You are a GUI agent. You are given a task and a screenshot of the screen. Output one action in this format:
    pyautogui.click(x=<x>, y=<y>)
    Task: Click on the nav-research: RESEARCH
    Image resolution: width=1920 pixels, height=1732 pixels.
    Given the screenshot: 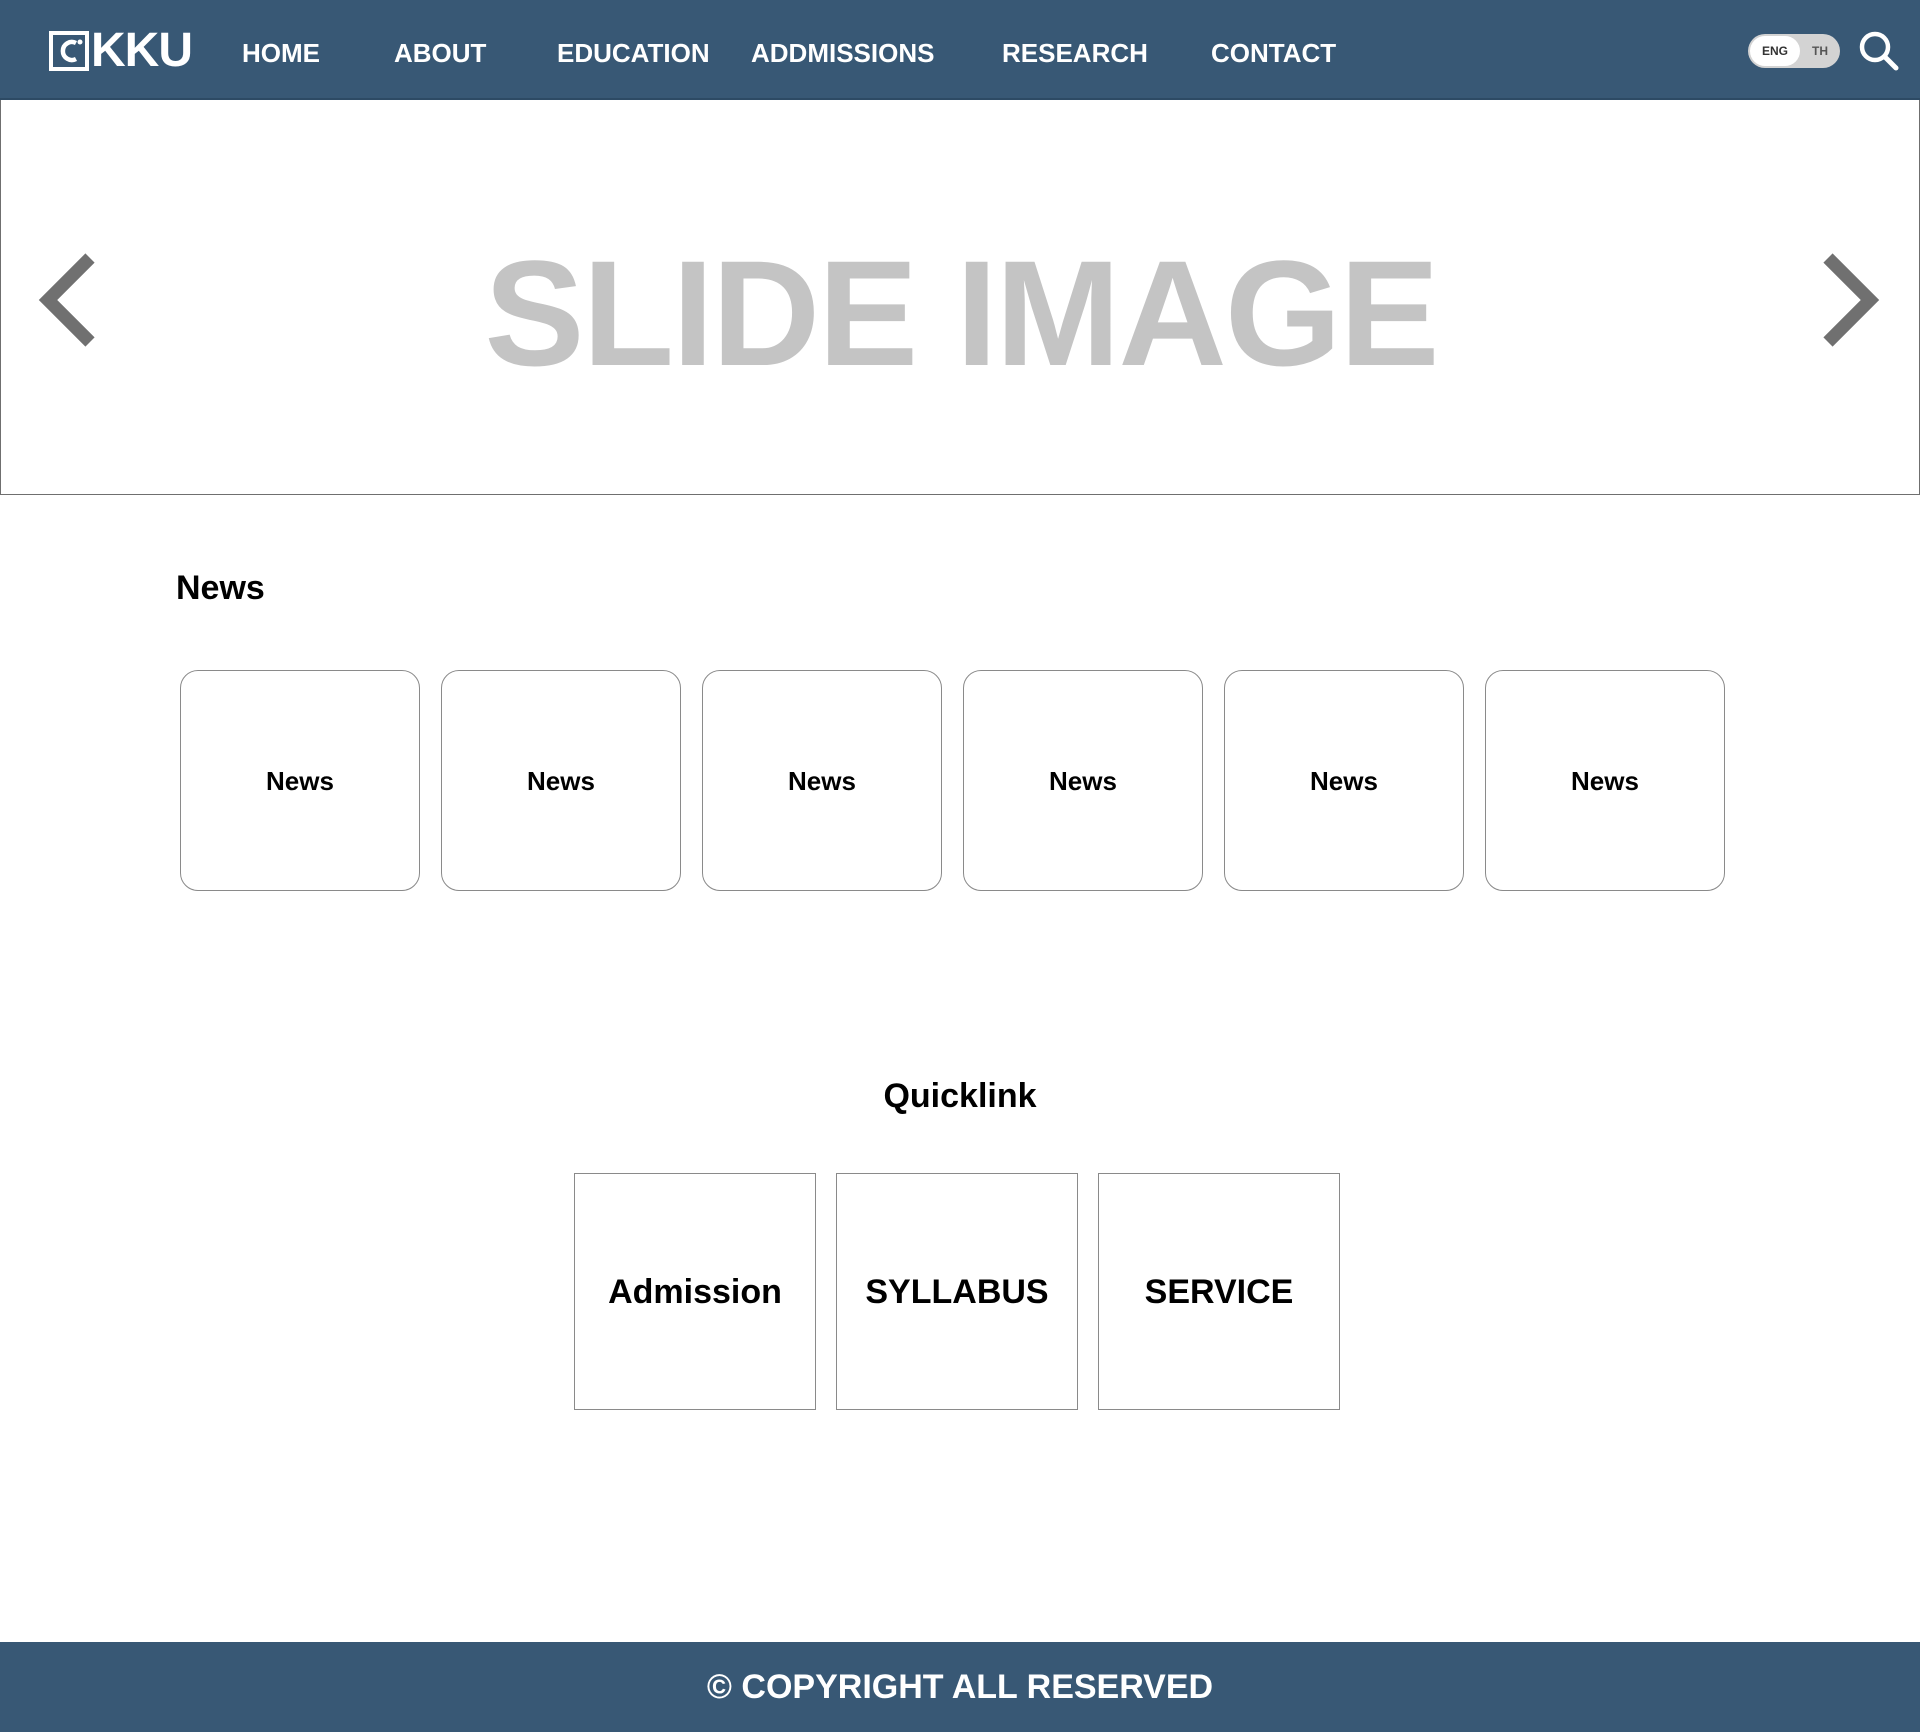 What is the action you would take?
    pyautogui.click(x=1075, y=53)
    